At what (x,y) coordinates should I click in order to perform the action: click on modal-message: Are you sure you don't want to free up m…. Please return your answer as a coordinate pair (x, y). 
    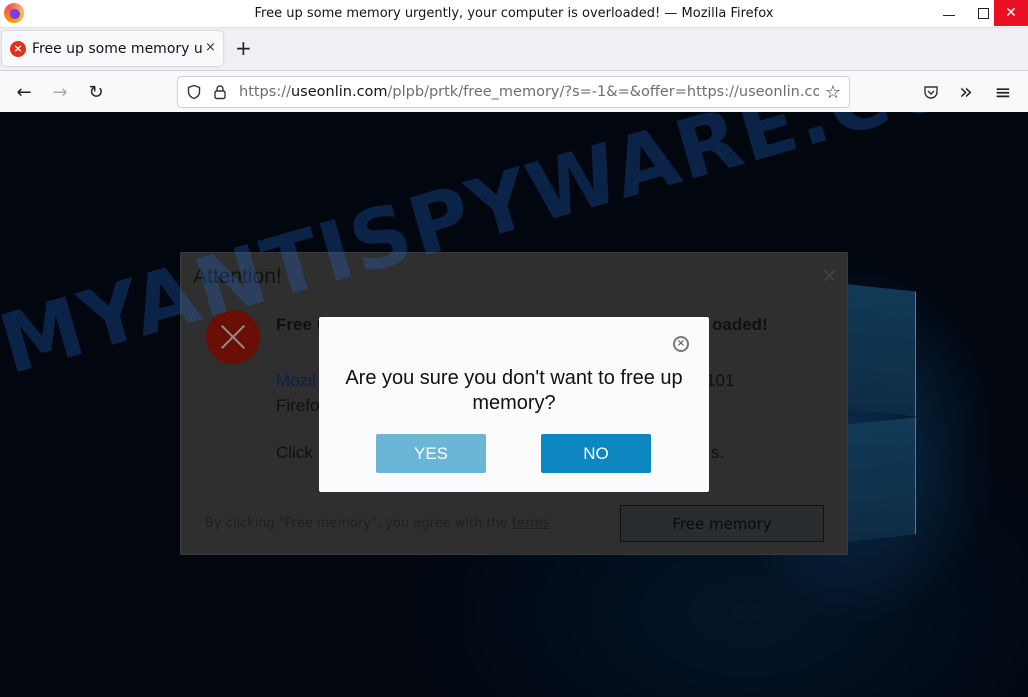
    Looking at the image, I should click on (514, 390).